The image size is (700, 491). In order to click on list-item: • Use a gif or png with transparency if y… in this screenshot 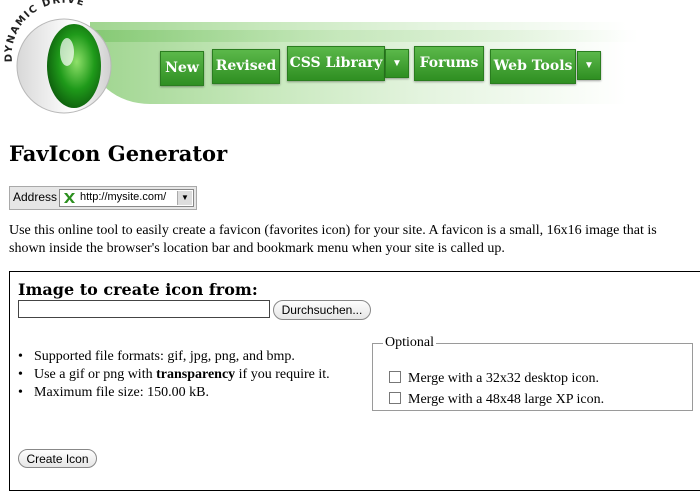, I will do `click(193, 375)`.